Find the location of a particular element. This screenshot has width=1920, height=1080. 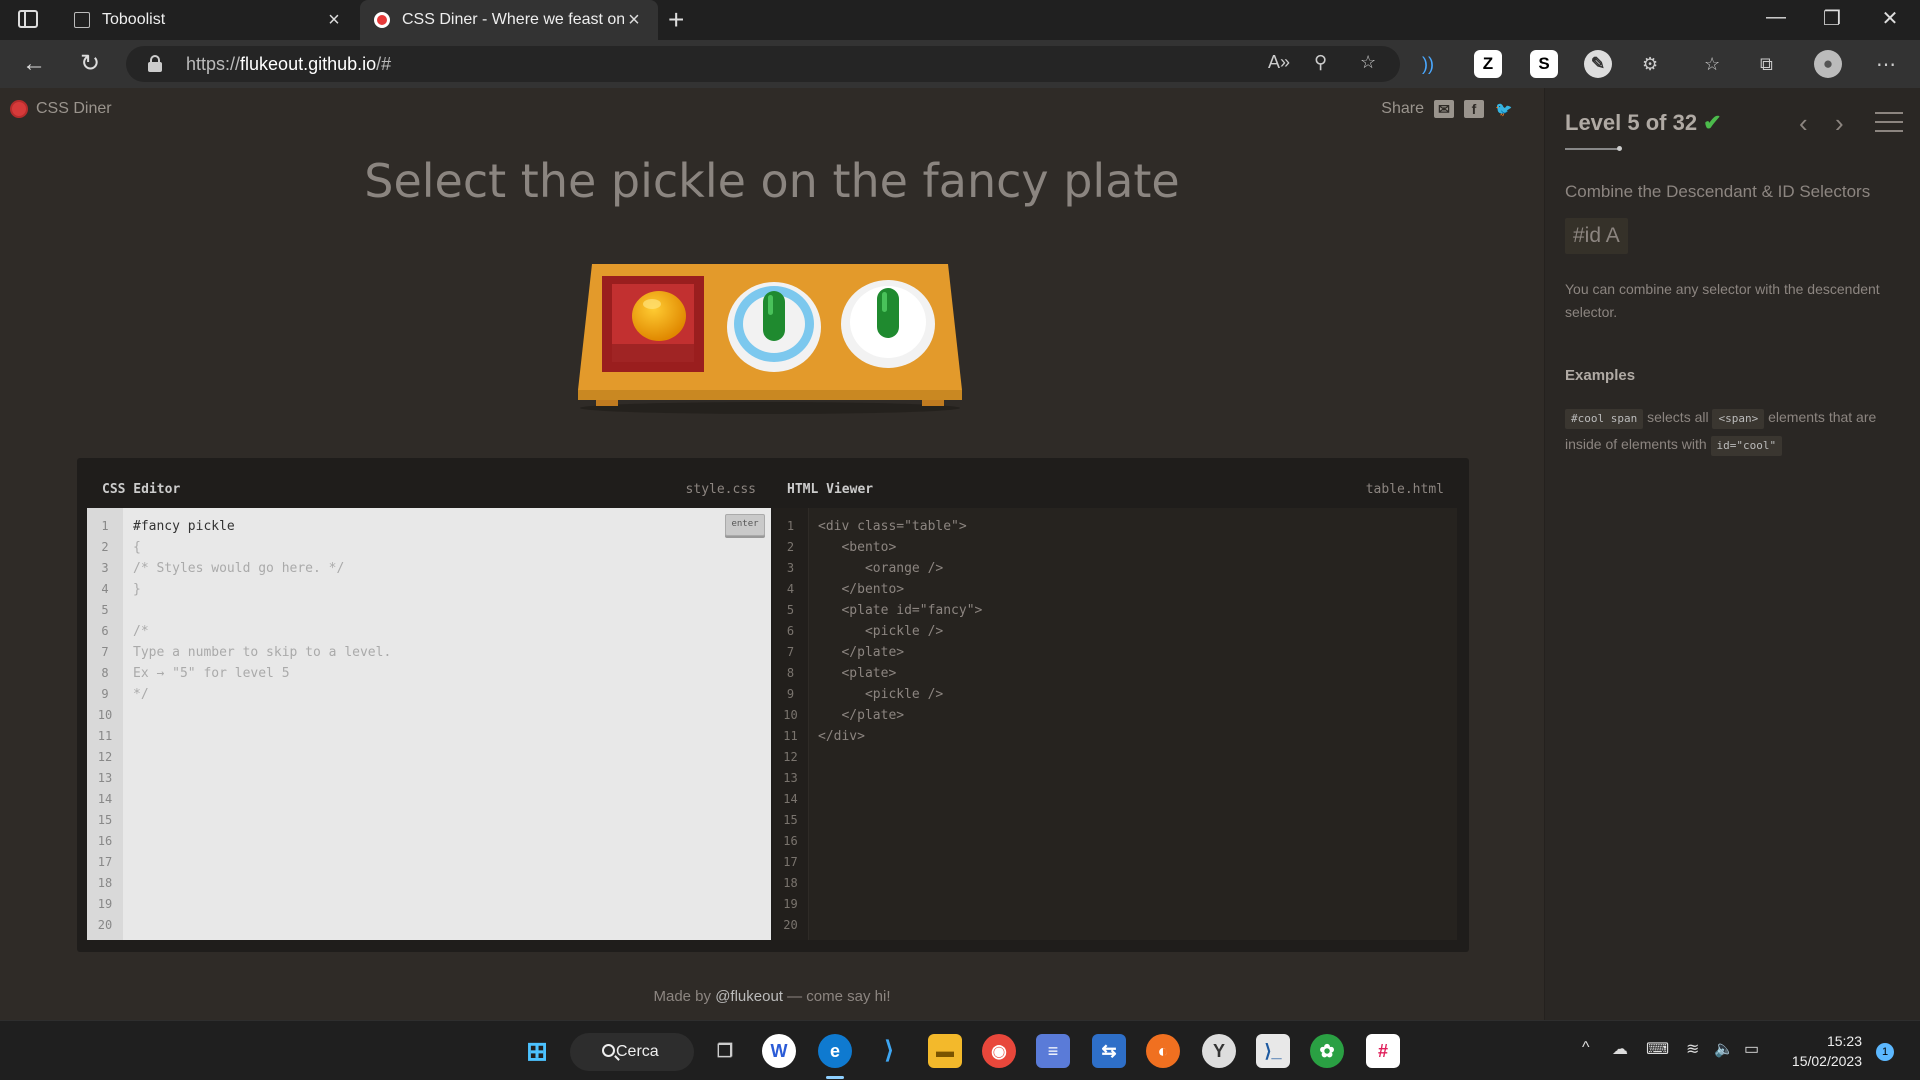

checkmark-icon: ✔ is located at coordinates (1712, 122).